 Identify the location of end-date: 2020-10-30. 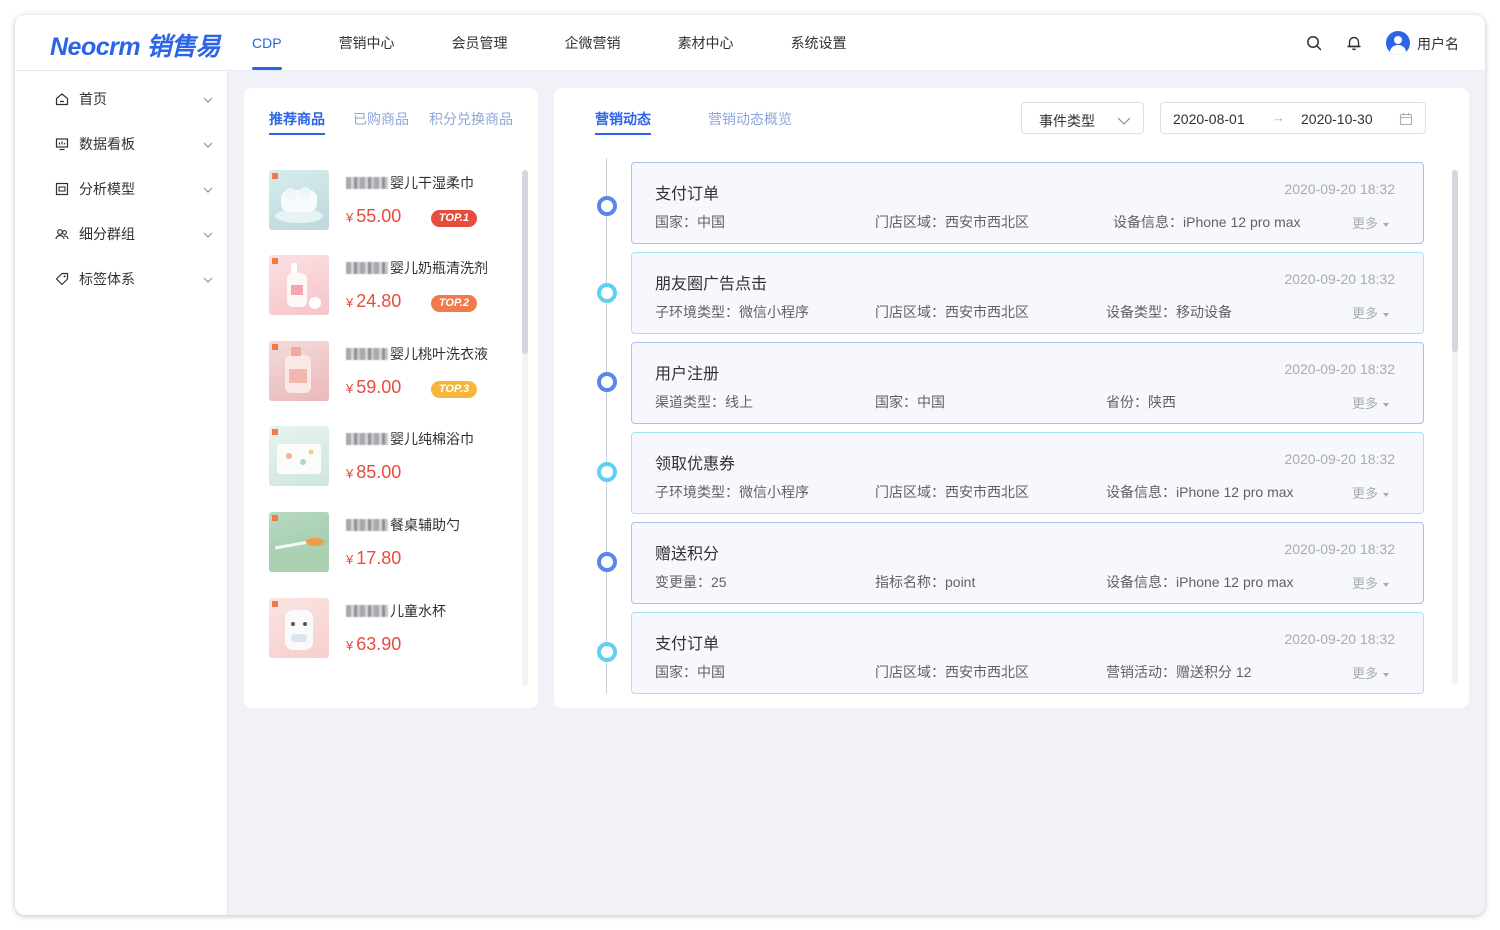
(1337, 119).